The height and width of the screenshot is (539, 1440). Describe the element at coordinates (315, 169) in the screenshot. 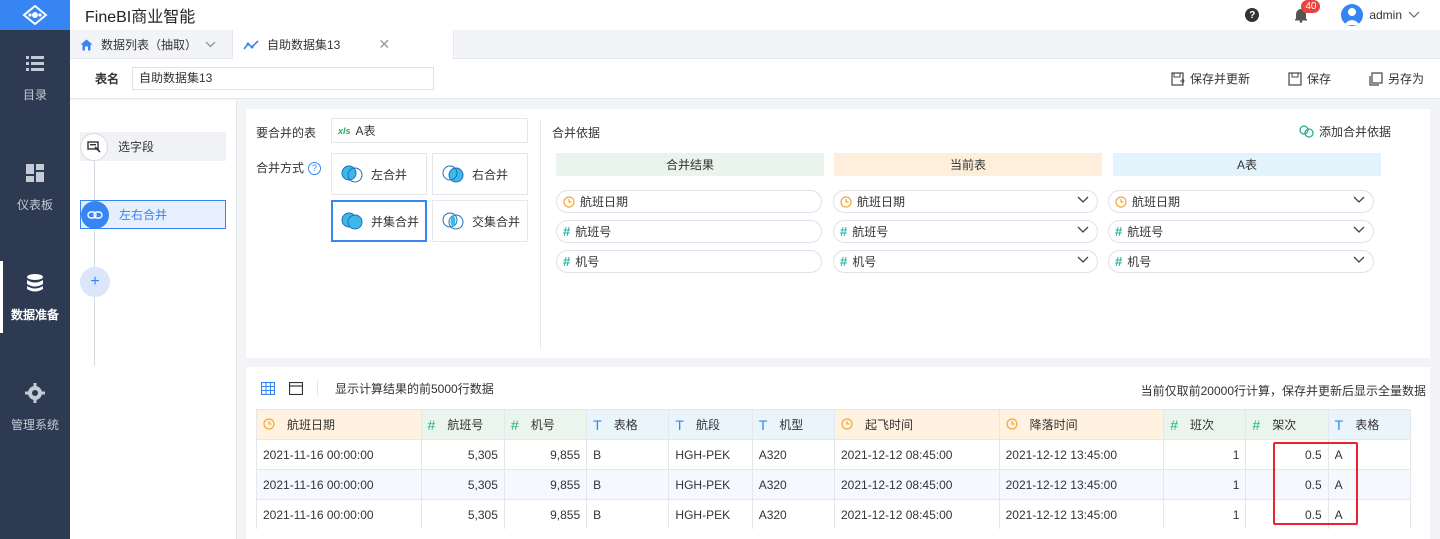

I see `question-icon: ?` at that location.